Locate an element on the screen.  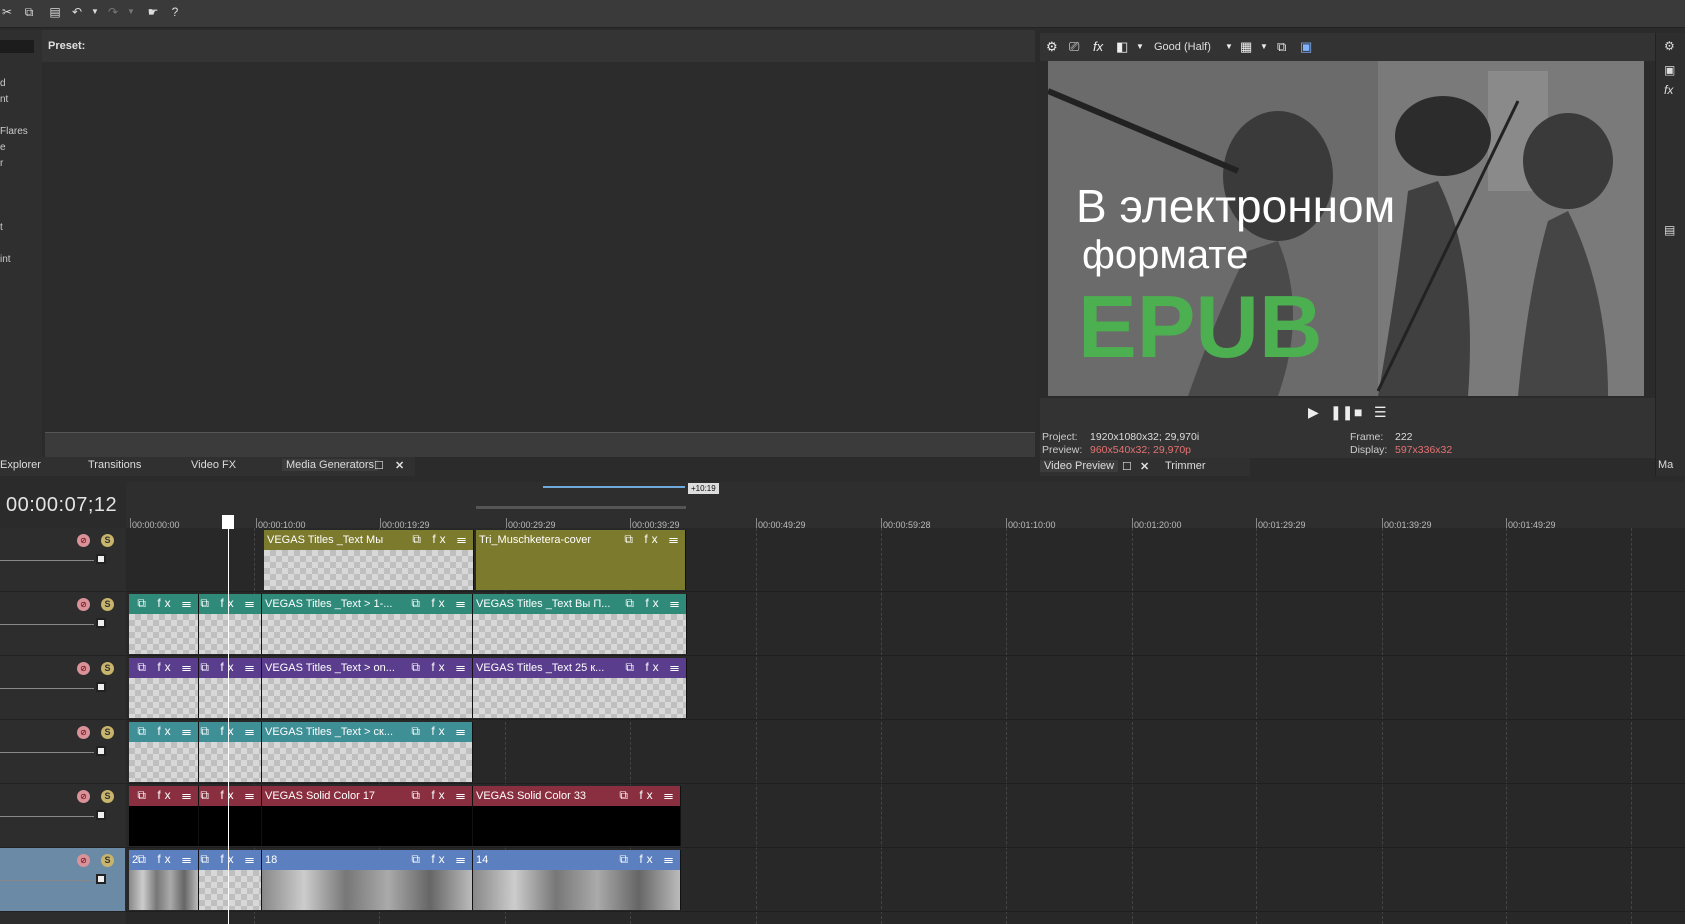
track-lane: 2. ⧉ fx ☰ ⧉ fx ☰ 18 ⧉ fx ☰ 14 ⧉ fx ☰ is located at coordinates (905, 880).